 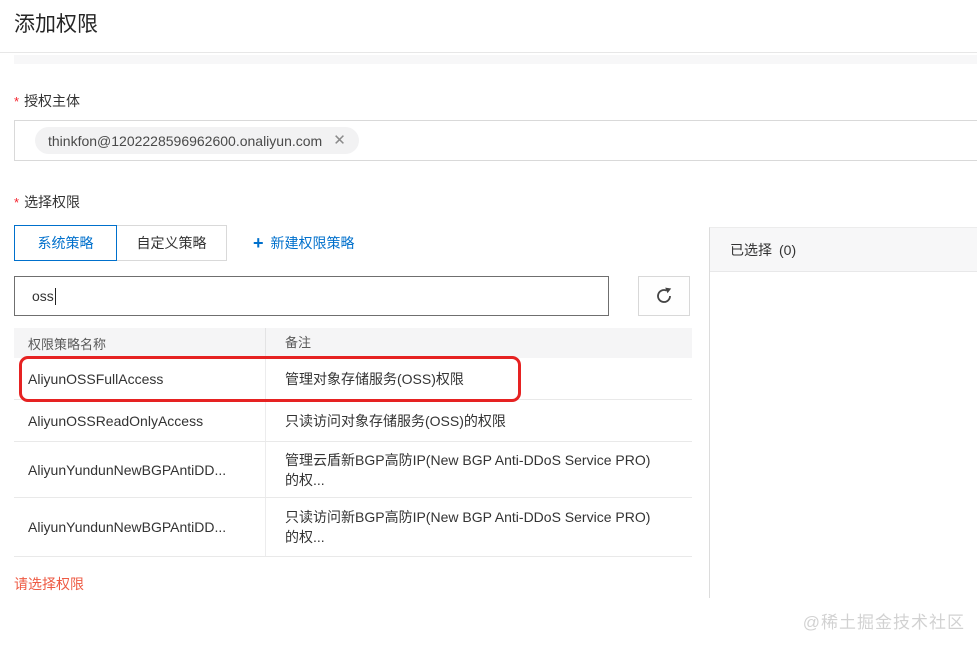 I want to click on search-input: oss, so click(x=311, y=296).